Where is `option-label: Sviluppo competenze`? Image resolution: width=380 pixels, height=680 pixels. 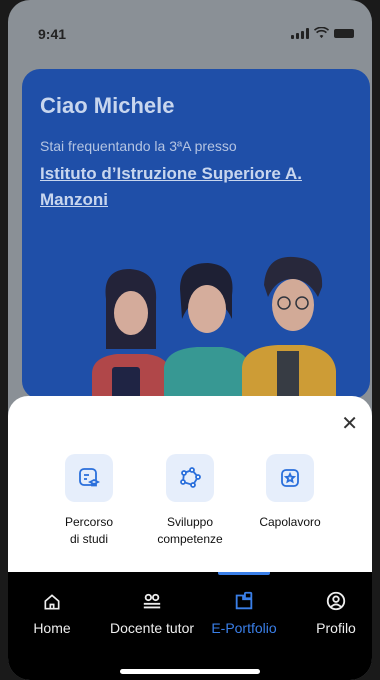
option-label: Sviluppo competenze is located at coordinates (190, 531).